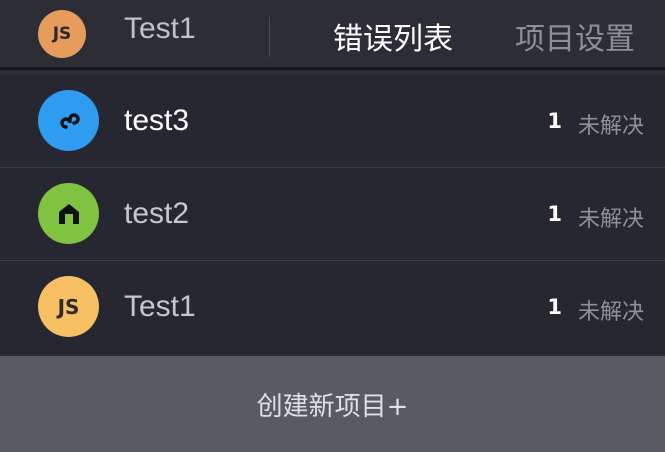 The image size is (665, 452). I want to click on project-name: Test1, so click(160, 306).